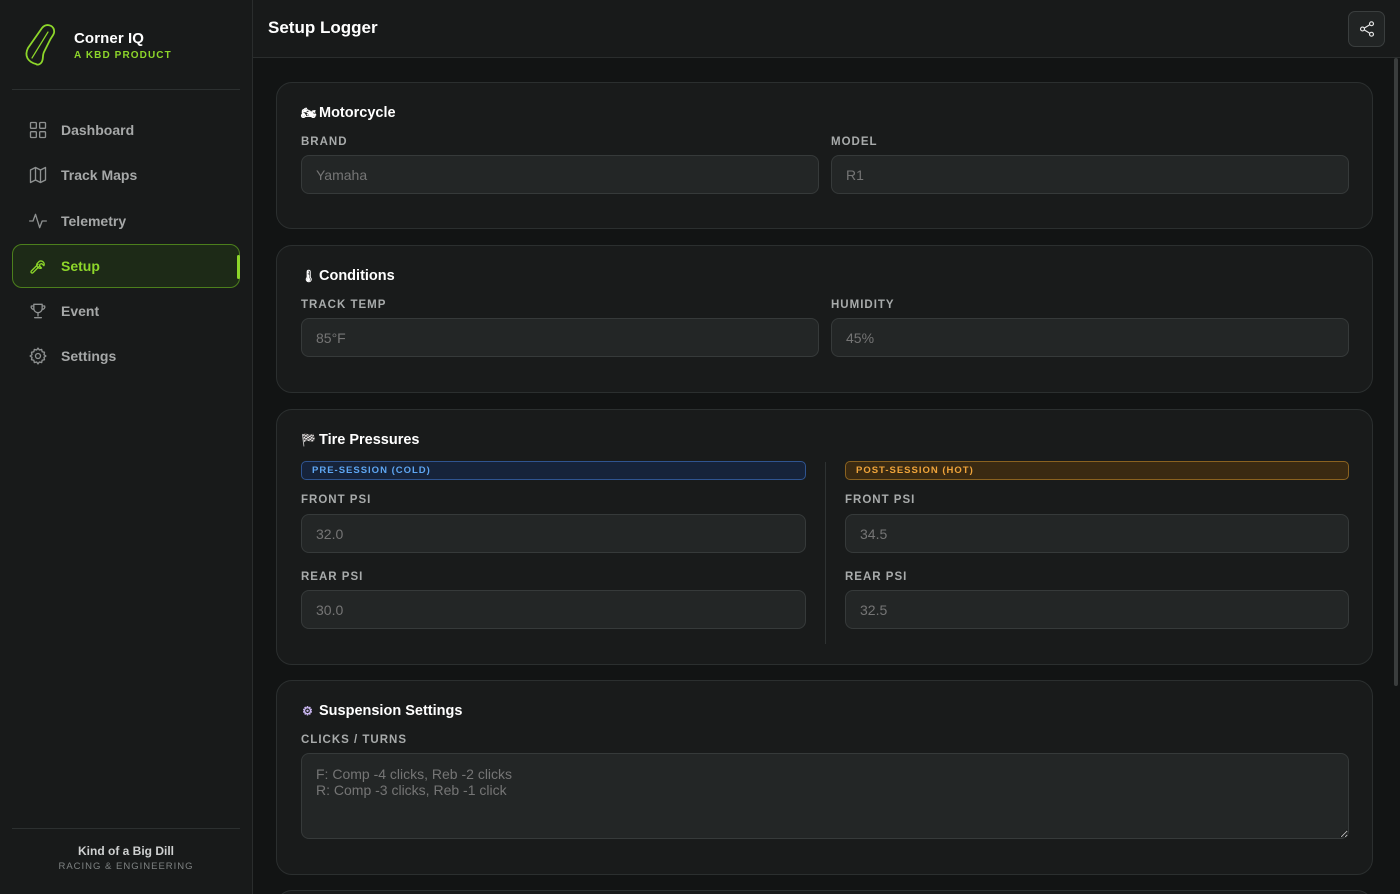 This screenshot has height=894, width=1400. What do you see at coordinates (126, 265) in the screenshot?
I see `nav-item-setup: Setup` at bounding box center [126, 265].